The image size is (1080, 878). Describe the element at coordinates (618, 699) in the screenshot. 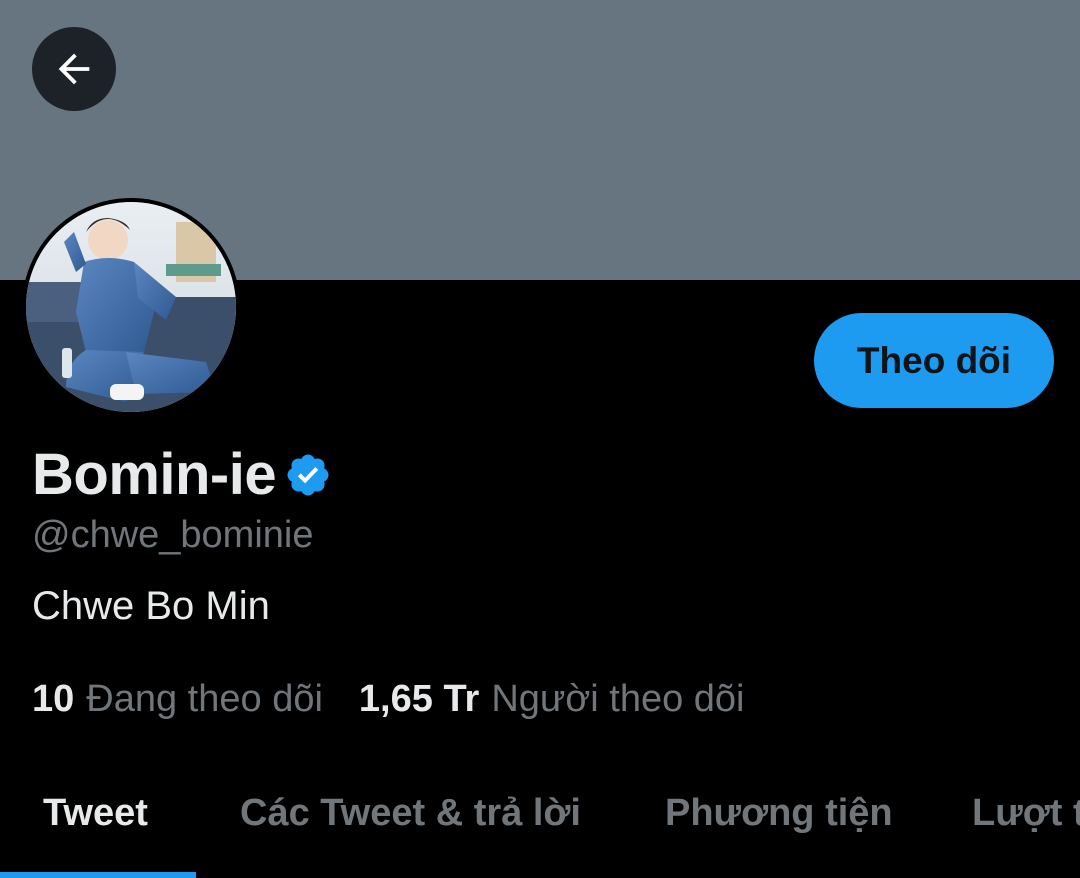

I see `followers-label: Người theo dõi` at that location.